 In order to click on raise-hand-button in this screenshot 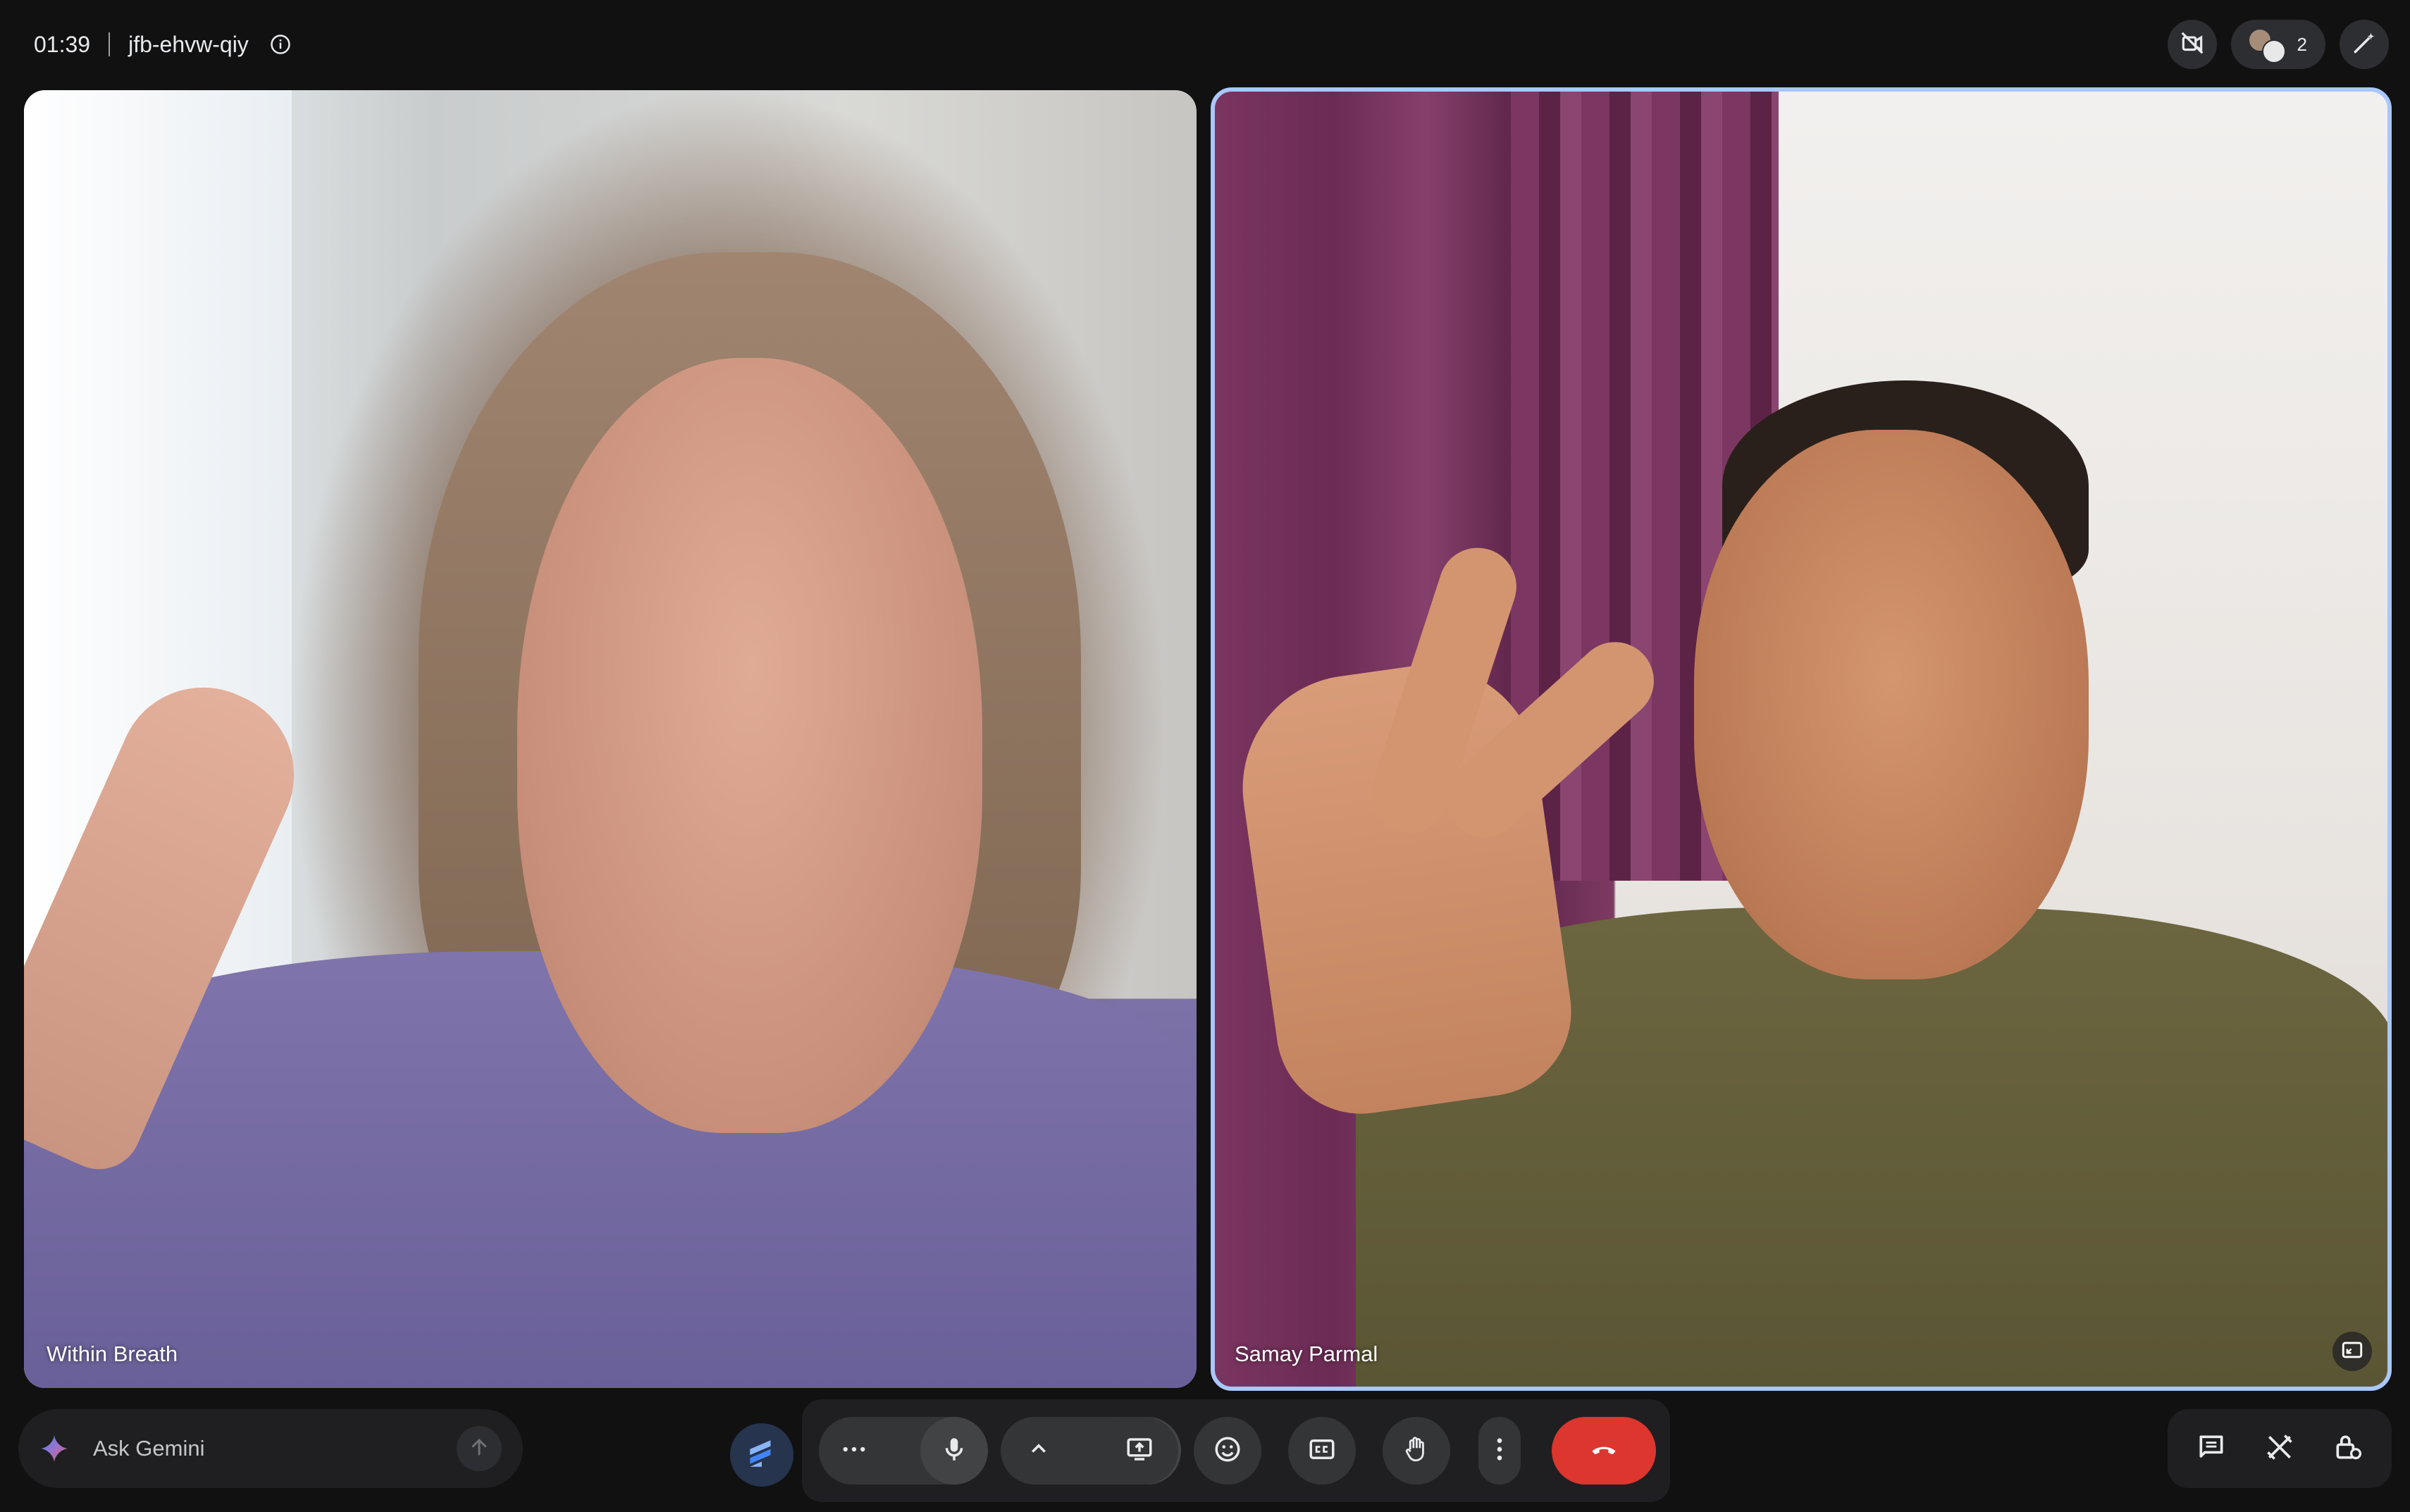, I will do `click(1417, 1451)`.